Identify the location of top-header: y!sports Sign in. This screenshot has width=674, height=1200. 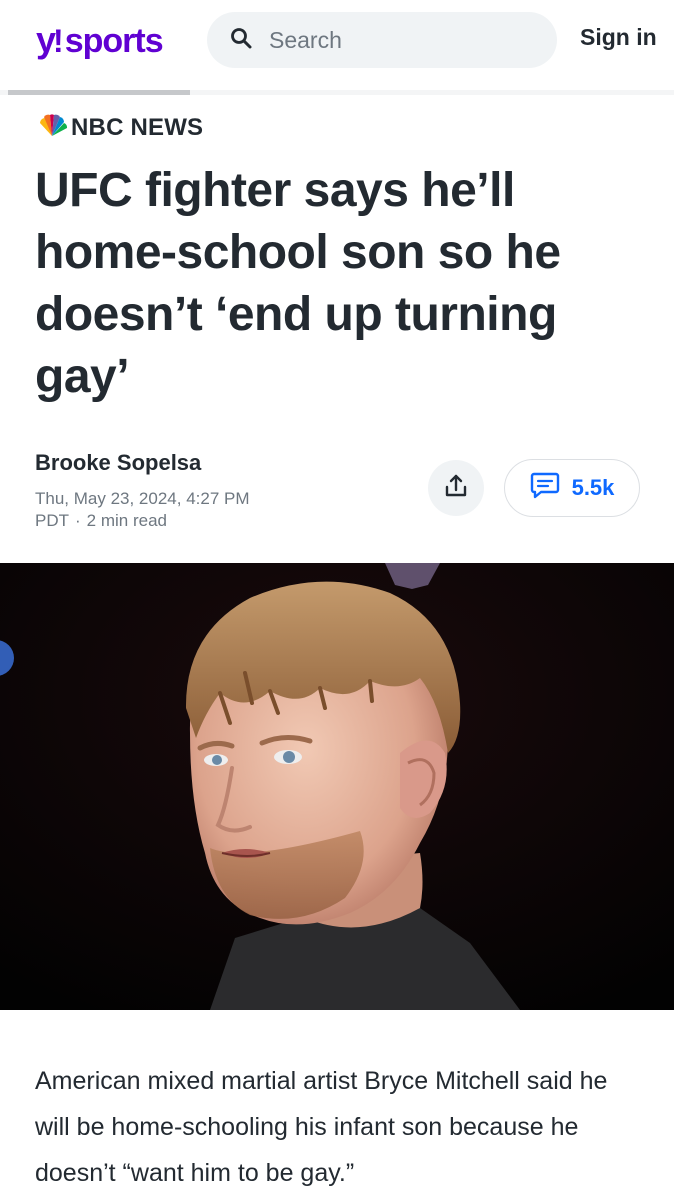
(337, 45).